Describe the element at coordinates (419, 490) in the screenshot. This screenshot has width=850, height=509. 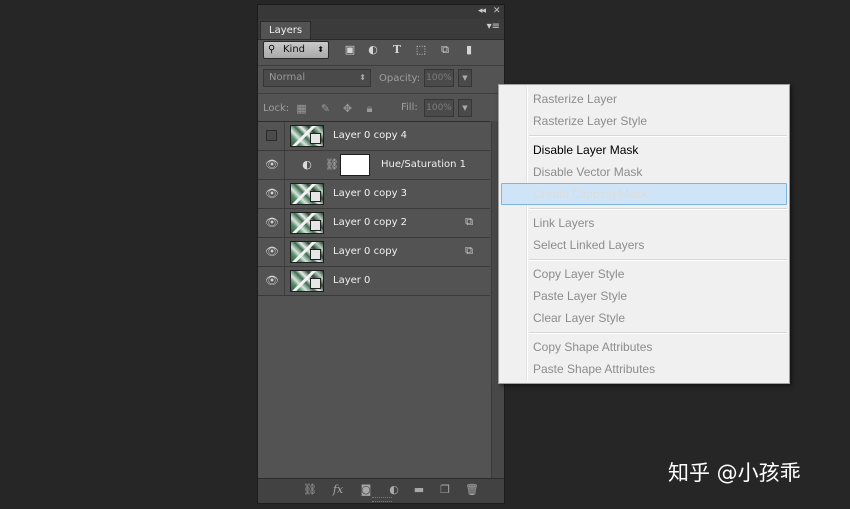
I see `new-group-icon: ▬` at that location.